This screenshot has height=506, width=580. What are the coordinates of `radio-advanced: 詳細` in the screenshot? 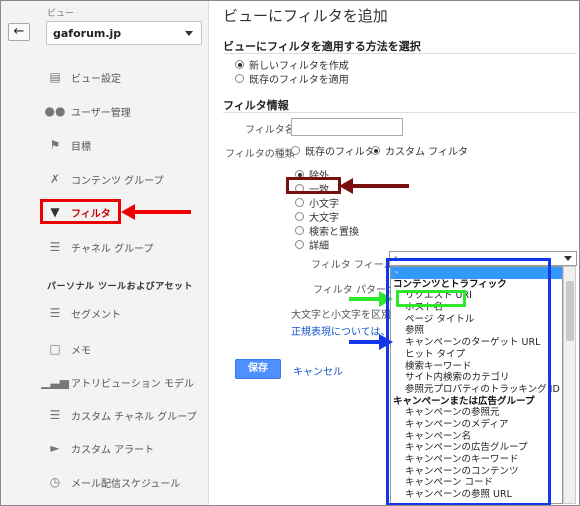 It's located at (312, 244).